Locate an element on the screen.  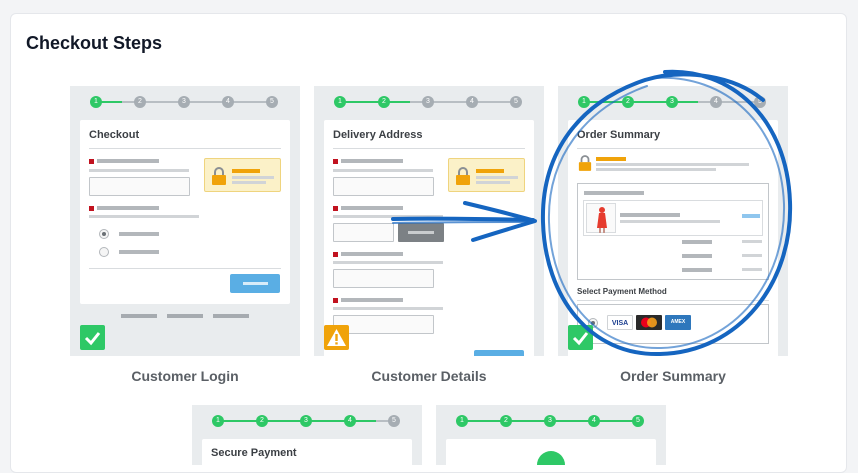
name-field is located at coordinates (383, 186).